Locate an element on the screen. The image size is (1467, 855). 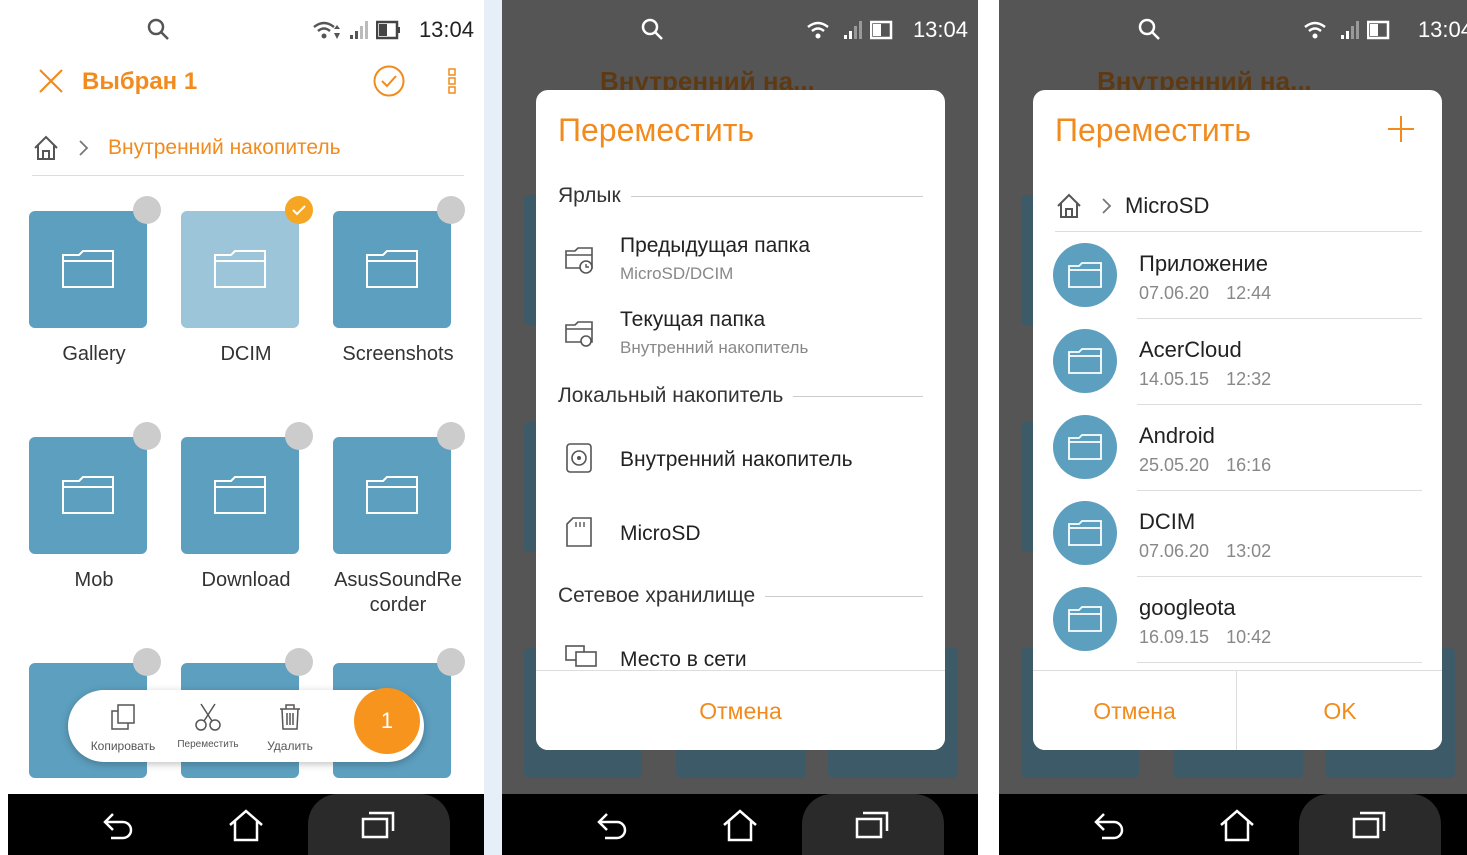
dialog-footer: Отмена OK is located at coordinates (1237, 710).